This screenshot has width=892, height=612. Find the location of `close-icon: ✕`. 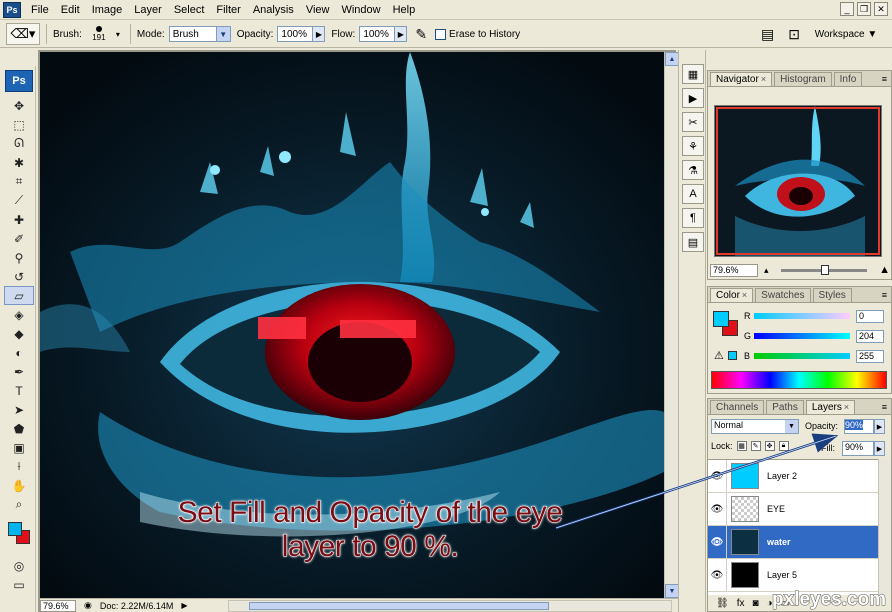

close-icon: ✕ is located at coordinates (881, 9).